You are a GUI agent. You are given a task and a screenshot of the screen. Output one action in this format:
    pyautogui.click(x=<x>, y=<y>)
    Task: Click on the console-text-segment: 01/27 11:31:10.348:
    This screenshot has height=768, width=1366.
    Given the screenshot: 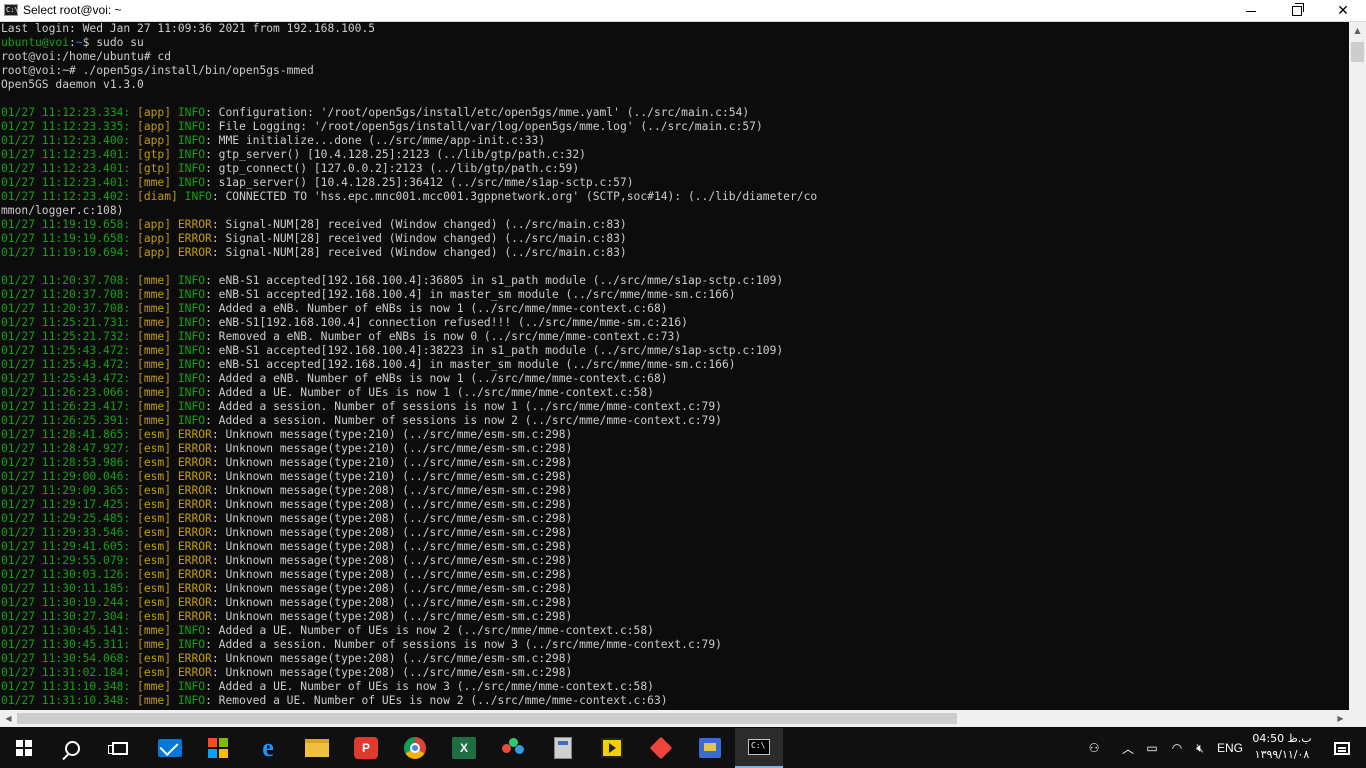 What is the action you would take?
    pyautogui.click(x=69, y=686)
    